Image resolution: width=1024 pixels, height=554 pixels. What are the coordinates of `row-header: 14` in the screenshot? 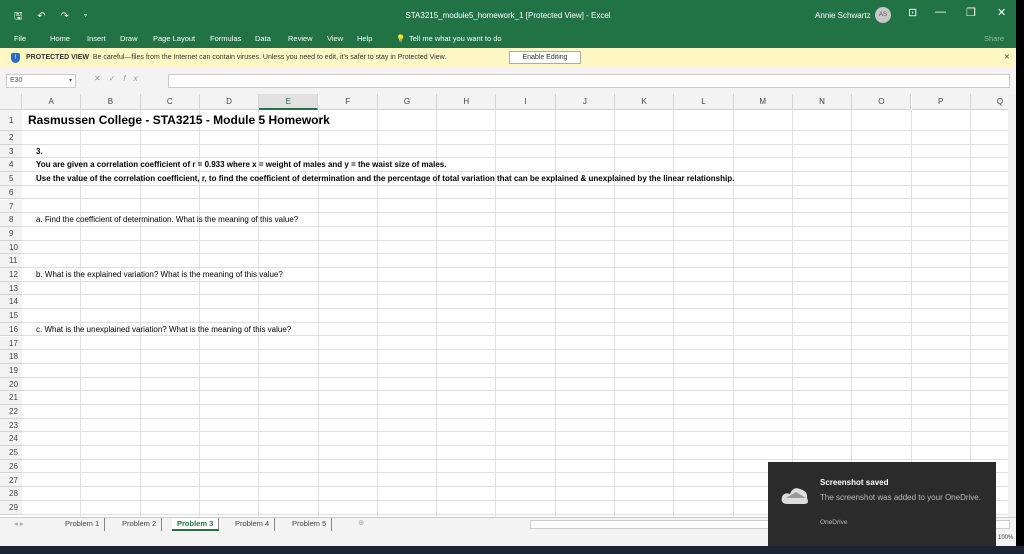 It's located at (11, 302).